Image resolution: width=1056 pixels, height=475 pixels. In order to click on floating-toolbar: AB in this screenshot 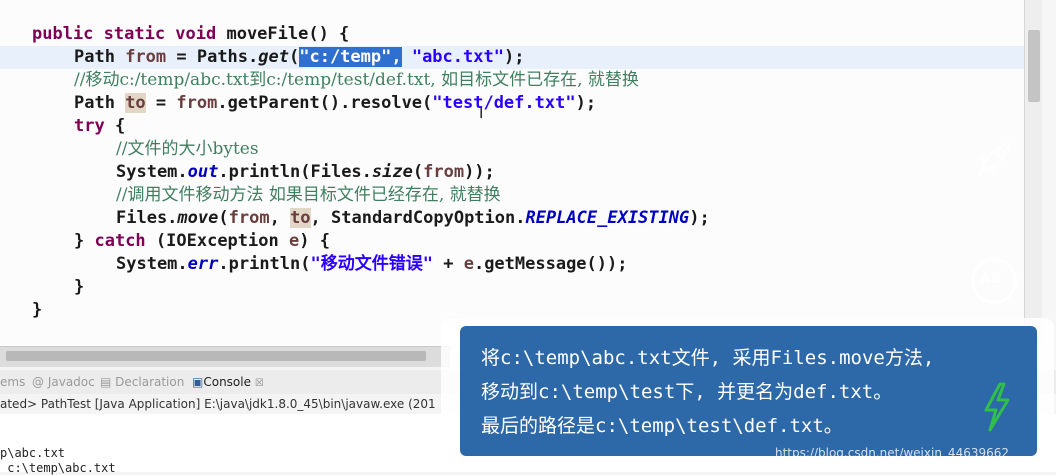, I will do `click(997, 220)`.